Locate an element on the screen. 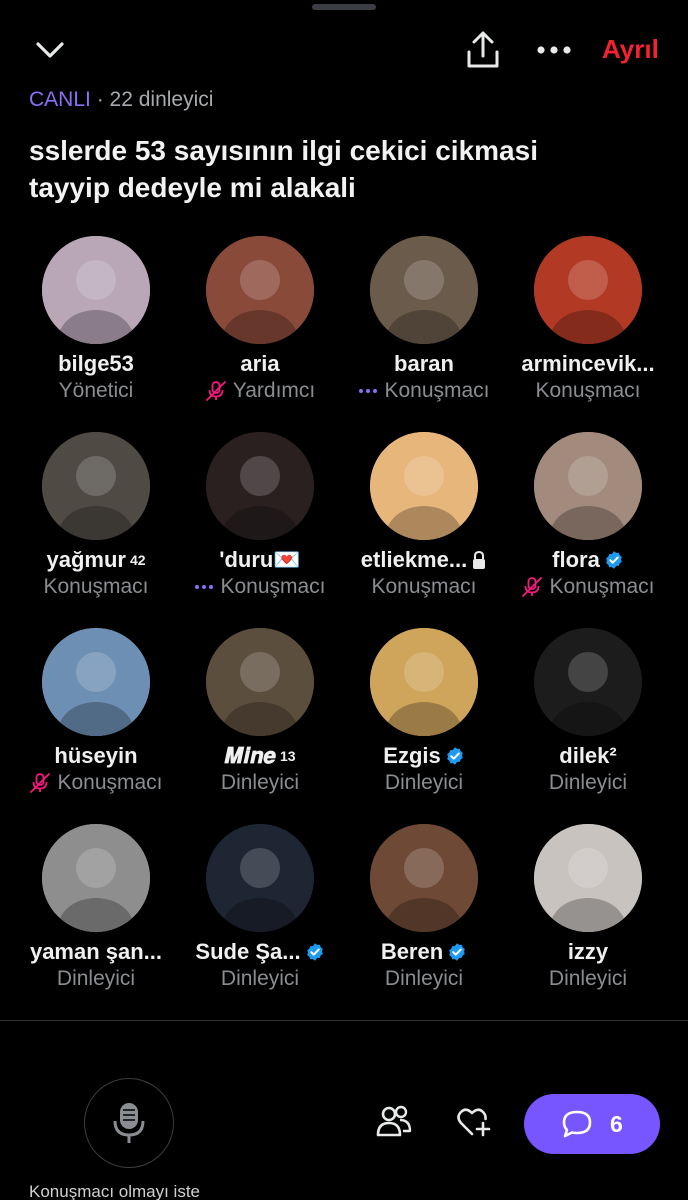 This screenshot has width=688, height=1200. participant-tile: flora Konuşmacı is located at coordinates (588, 519).